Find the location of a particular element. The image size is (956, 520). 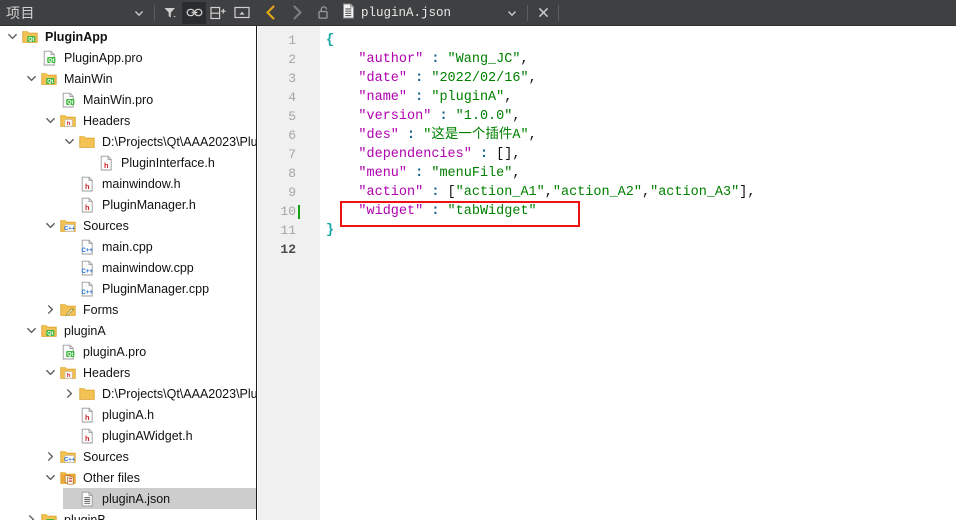

folder-plain-icon is located at coordinates (87, 393).